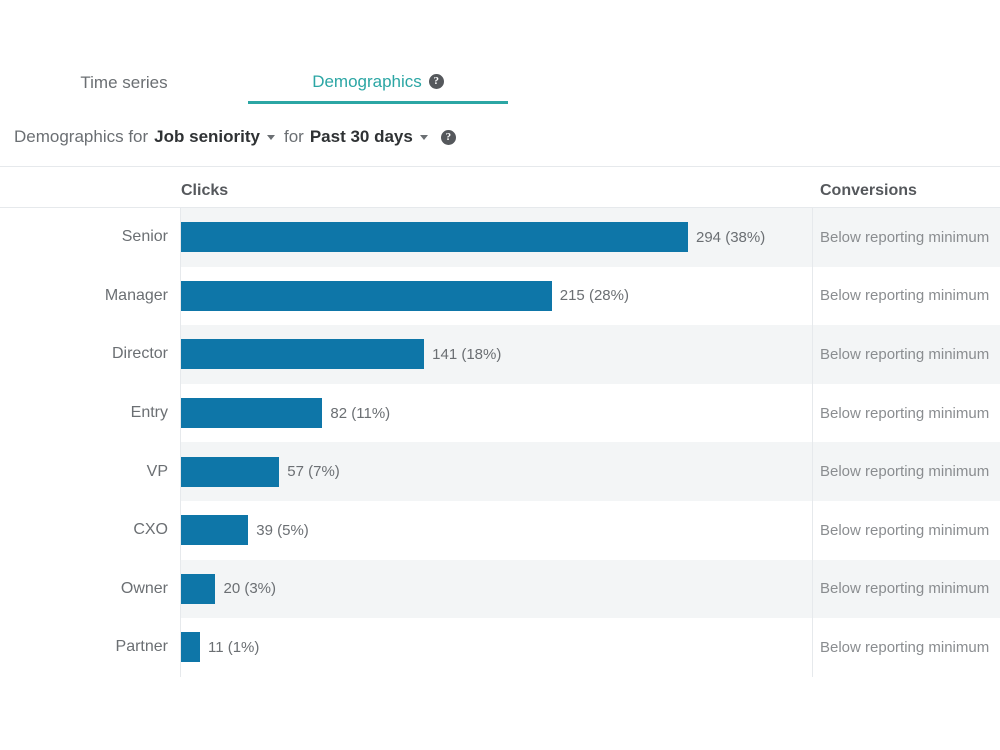 Image resolution: width=1000 pixels, height=750 pixels. Describe the element at coordinates (467, 354) in the screenshot. I see `clicks-value-label: 141 (18%)` at that location.